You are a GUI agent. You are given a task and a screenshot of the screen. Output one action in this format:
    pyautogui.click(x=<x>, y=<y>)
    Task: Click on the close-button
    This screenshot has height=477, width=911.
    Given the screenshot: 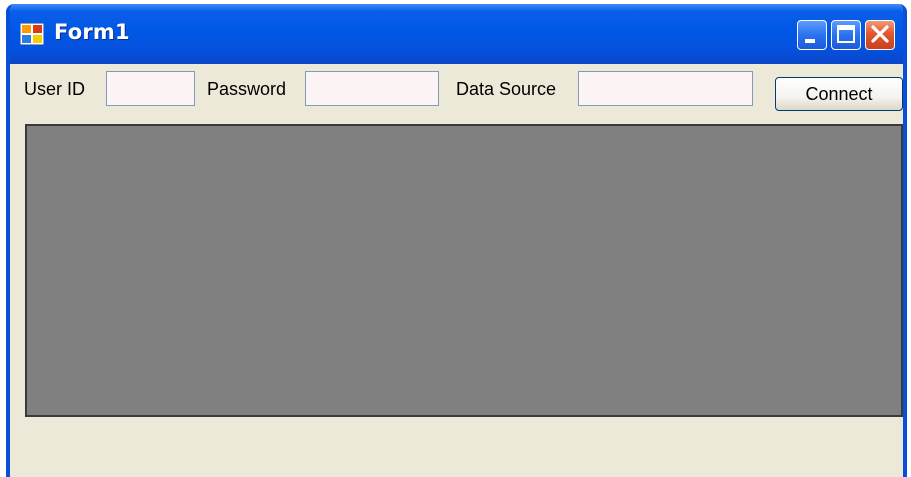 What is the action you would take?
    pyautogui.click(x=880, y=35)
    